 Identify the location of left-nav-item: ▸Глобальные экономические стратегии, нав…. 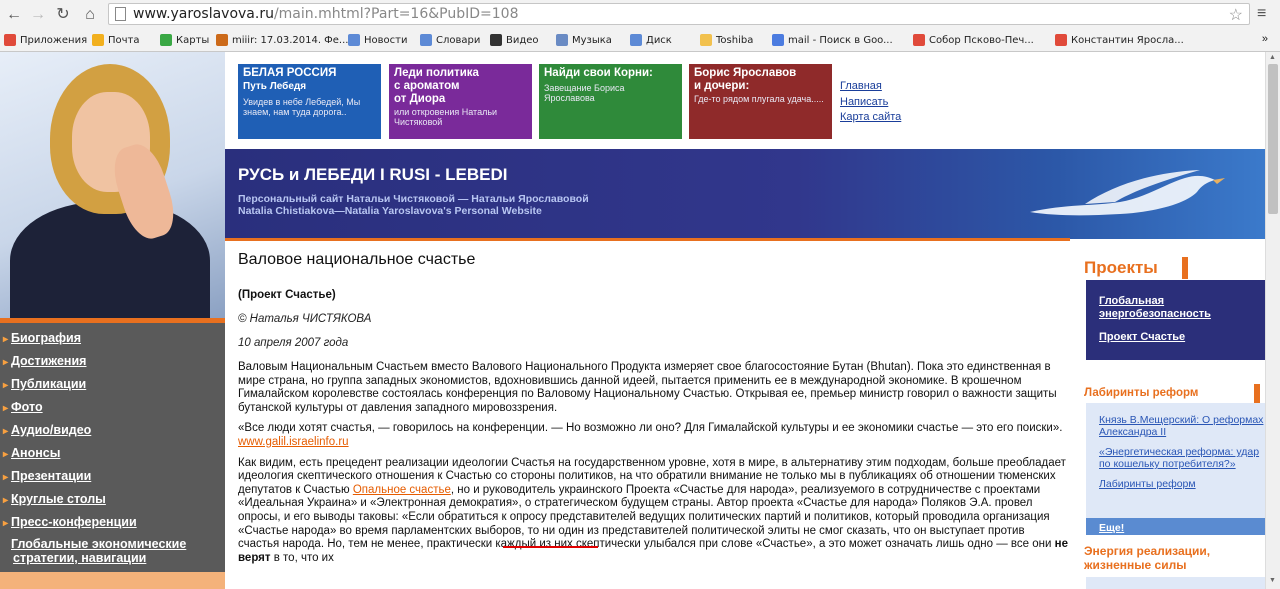
(114, 551).